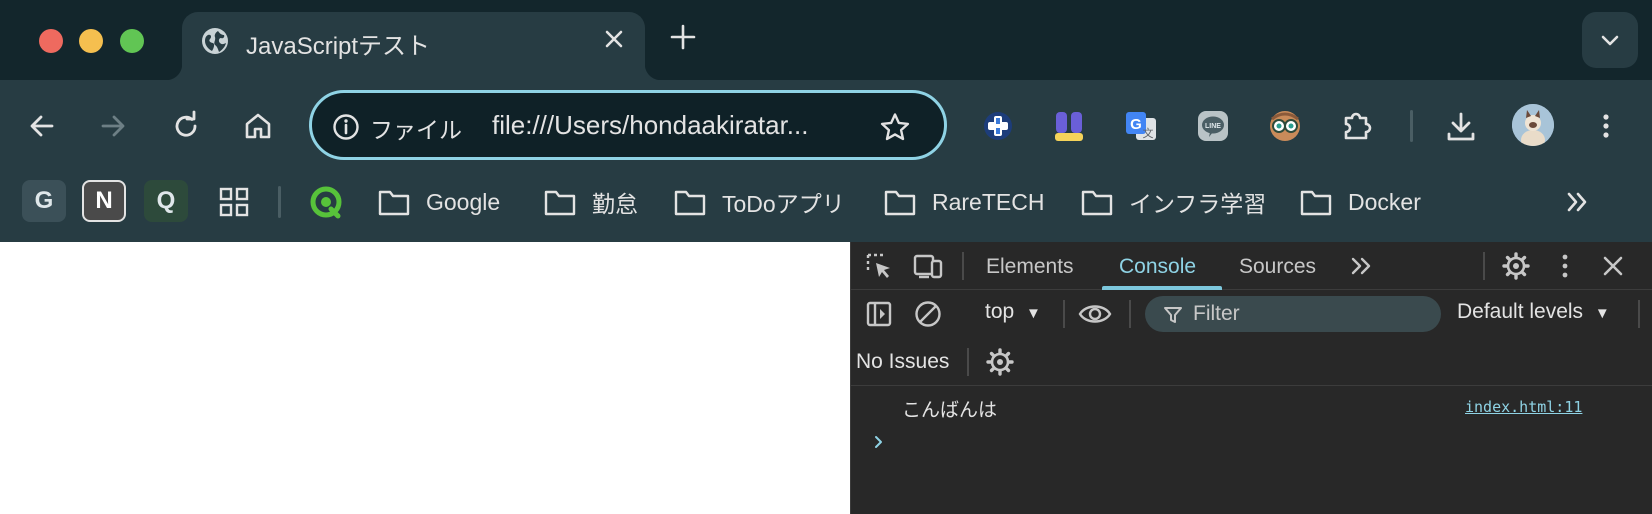 This screenshot has height=514, width=1652. What do you see at coordinates (591, 202) in the screenshot?
I see `bookmark-folder-kintai: 勤怠` at bounding box center [591, 202].